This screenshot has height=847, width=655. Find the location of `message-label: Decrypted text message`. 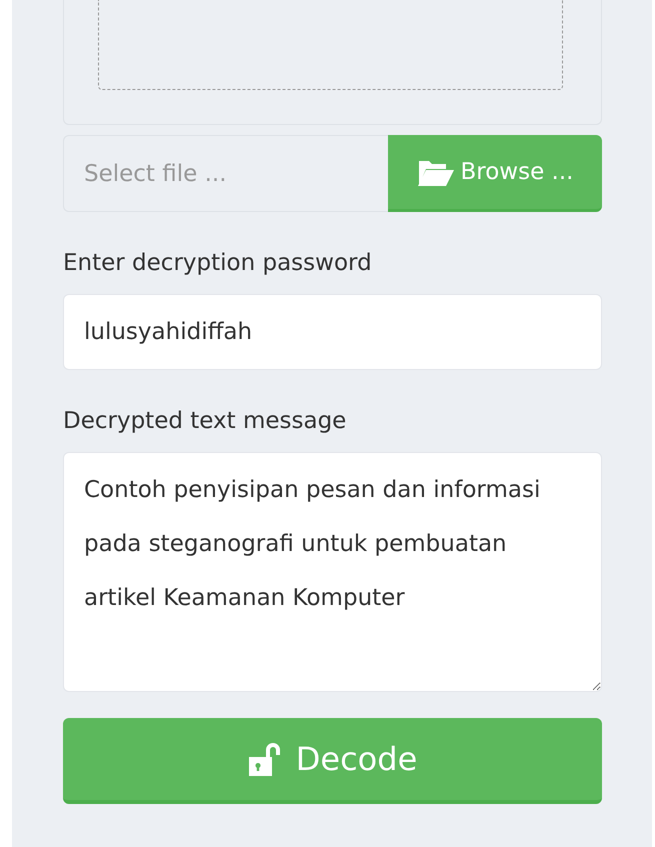

message-label: Decrypted text message is located at coordinates (205, 421).